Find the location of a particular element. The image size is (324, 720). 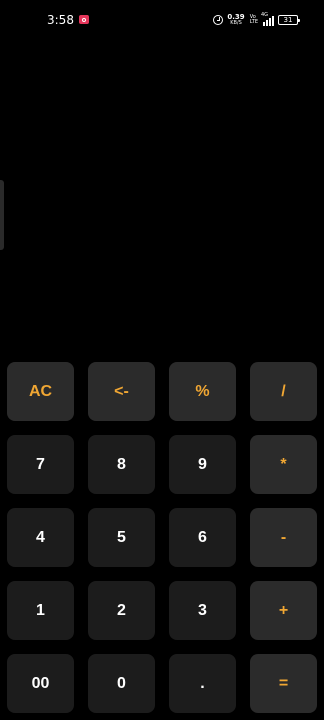

status-icons: 0.39 KB/S Vo LTE 4G 31 is located at coordinates (256, 19).